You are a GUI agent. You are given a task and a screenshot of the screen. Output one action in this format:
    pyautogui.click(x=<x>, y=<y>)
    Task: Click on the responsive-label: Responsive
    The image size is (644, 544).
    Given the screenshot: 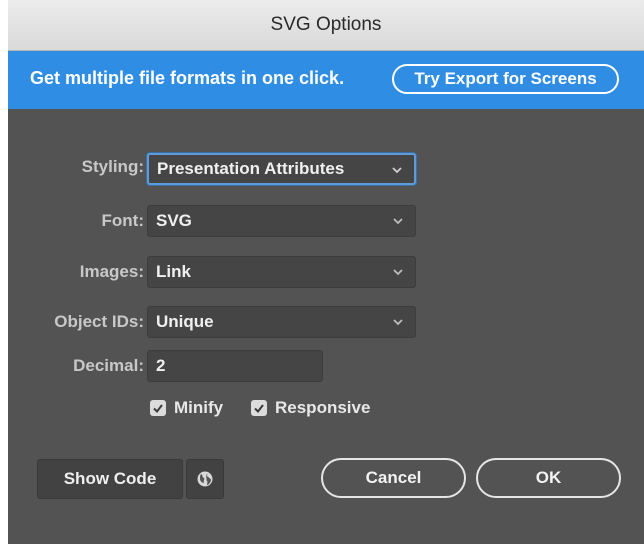 What is the action you would take?
    pyautogui.click(x=323, y=407)
    